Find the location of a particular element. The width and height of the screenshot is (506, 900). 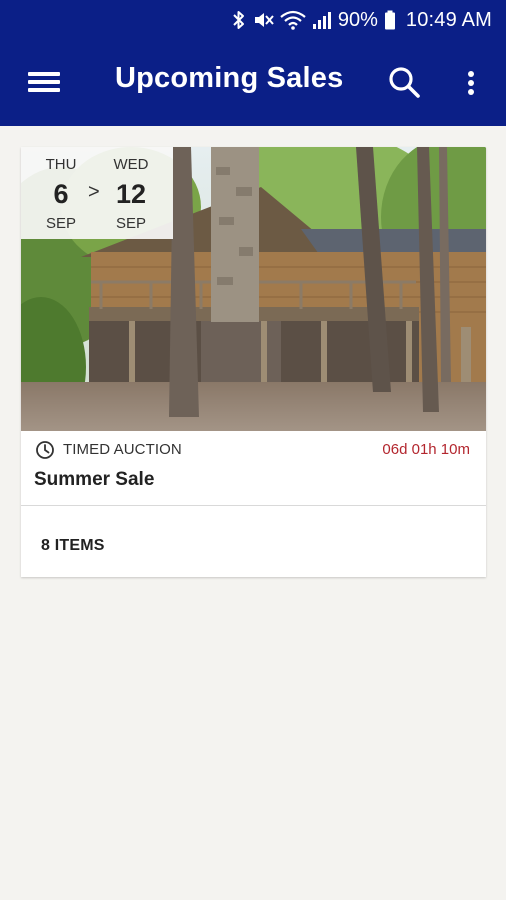

search-icon is located at coordinates (404, 82).